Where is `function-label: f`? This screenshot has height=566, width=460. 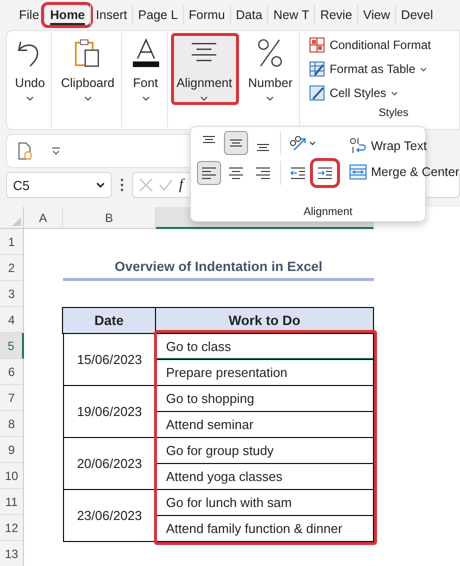
function-label: f is located at coordinates (181, 185).